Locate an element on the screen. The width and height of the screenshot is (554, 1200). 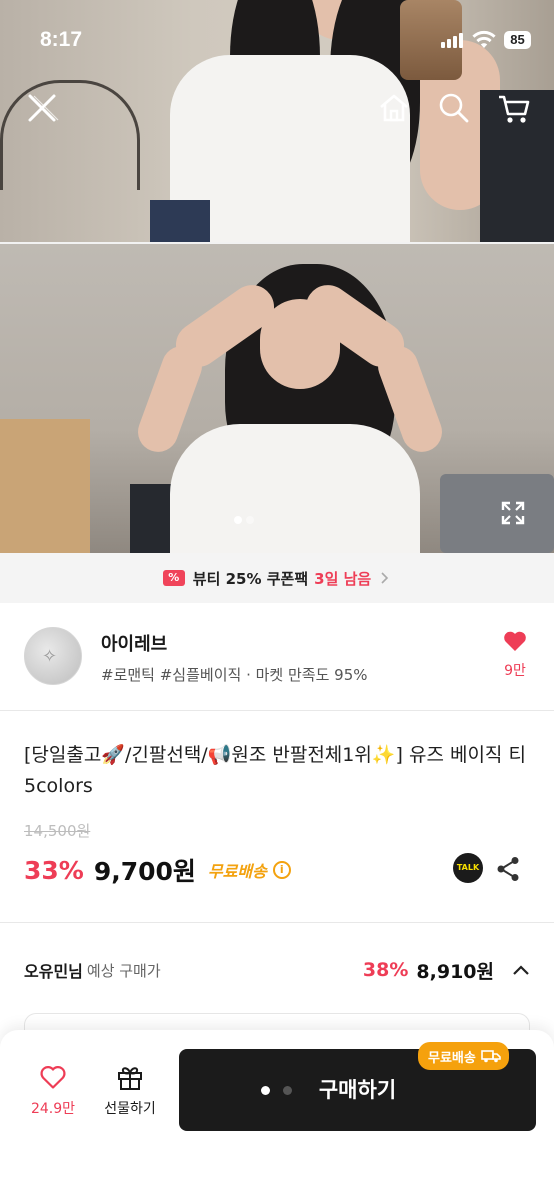
discount-rate: 33% is located at coordinates (54, 870).